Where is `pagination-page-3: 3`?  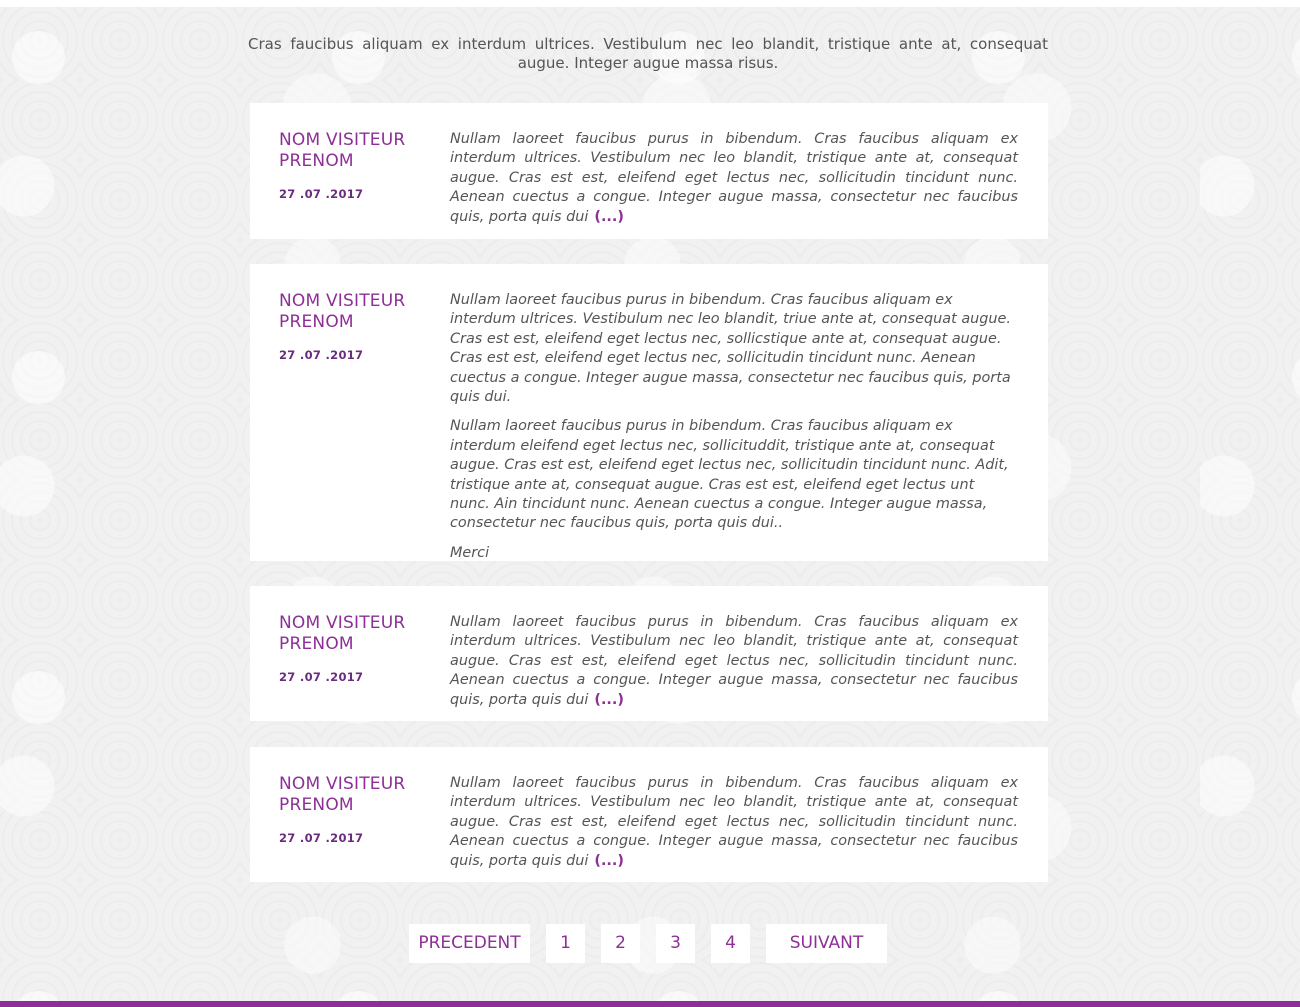 pagination-page-3: 3 is located at coordinates (675, 943).